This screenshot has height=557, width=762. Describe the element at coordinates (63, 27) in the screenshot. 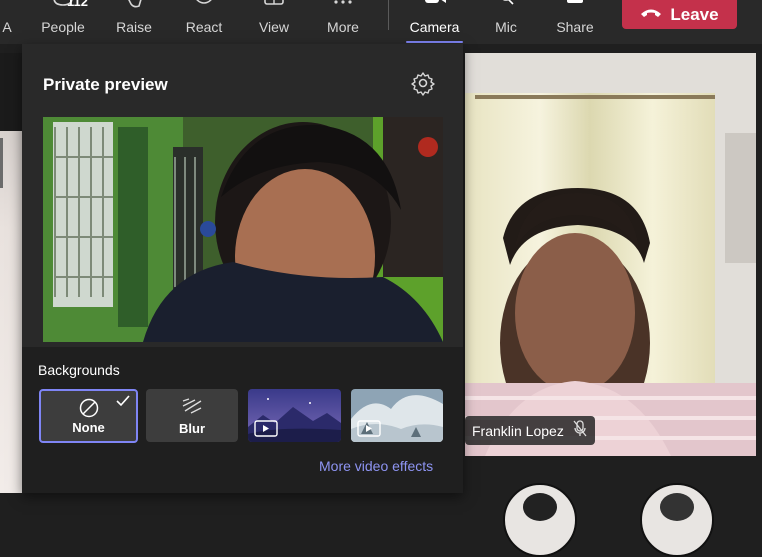

I see `people-label: People` at that location.